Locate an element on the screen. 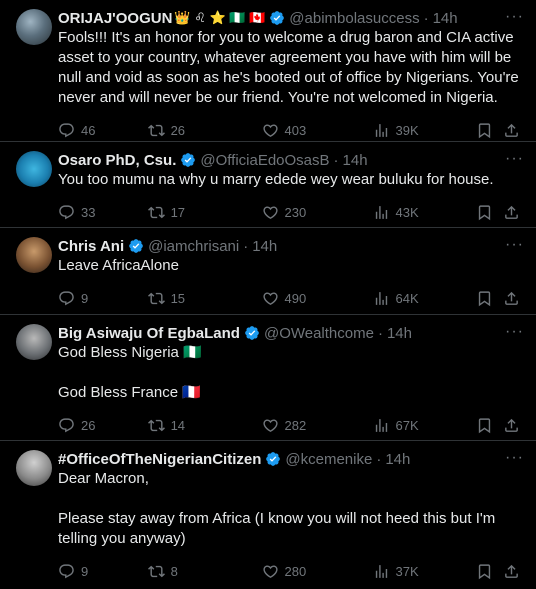 This screenshot has width=536, height=589. view-count: 39K is located at coordinates (407, 130).